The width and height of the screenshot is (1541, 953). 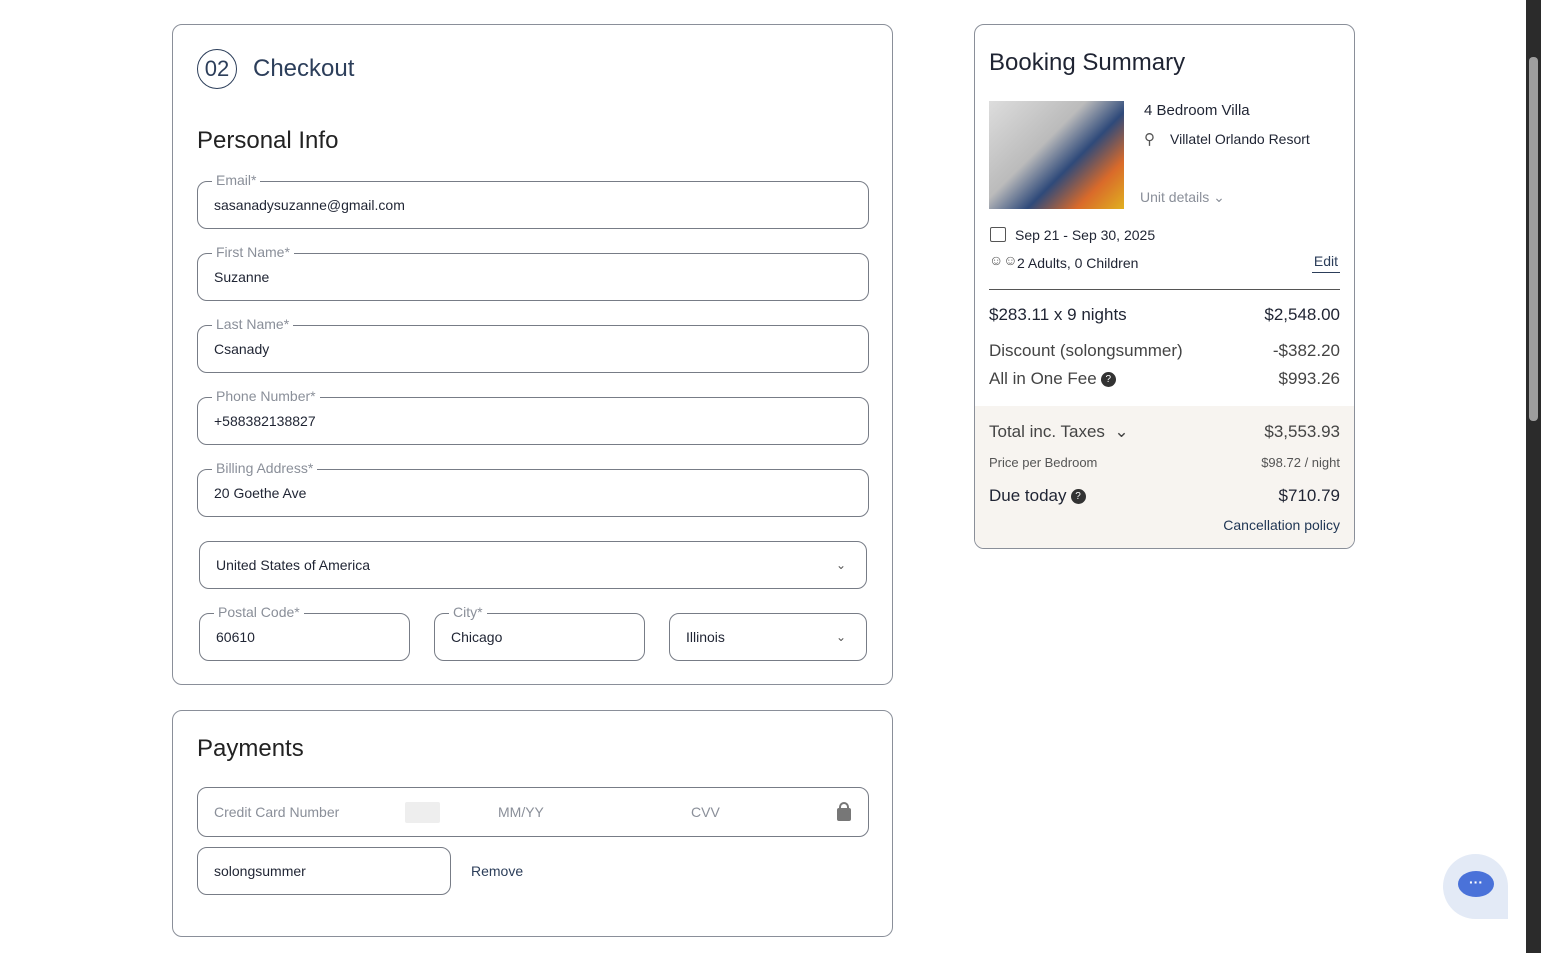 What do you see at coordinates (1149, 139) in the screenshot?
I see `location-icon: ⚲` at bounding box center [1149, 139].